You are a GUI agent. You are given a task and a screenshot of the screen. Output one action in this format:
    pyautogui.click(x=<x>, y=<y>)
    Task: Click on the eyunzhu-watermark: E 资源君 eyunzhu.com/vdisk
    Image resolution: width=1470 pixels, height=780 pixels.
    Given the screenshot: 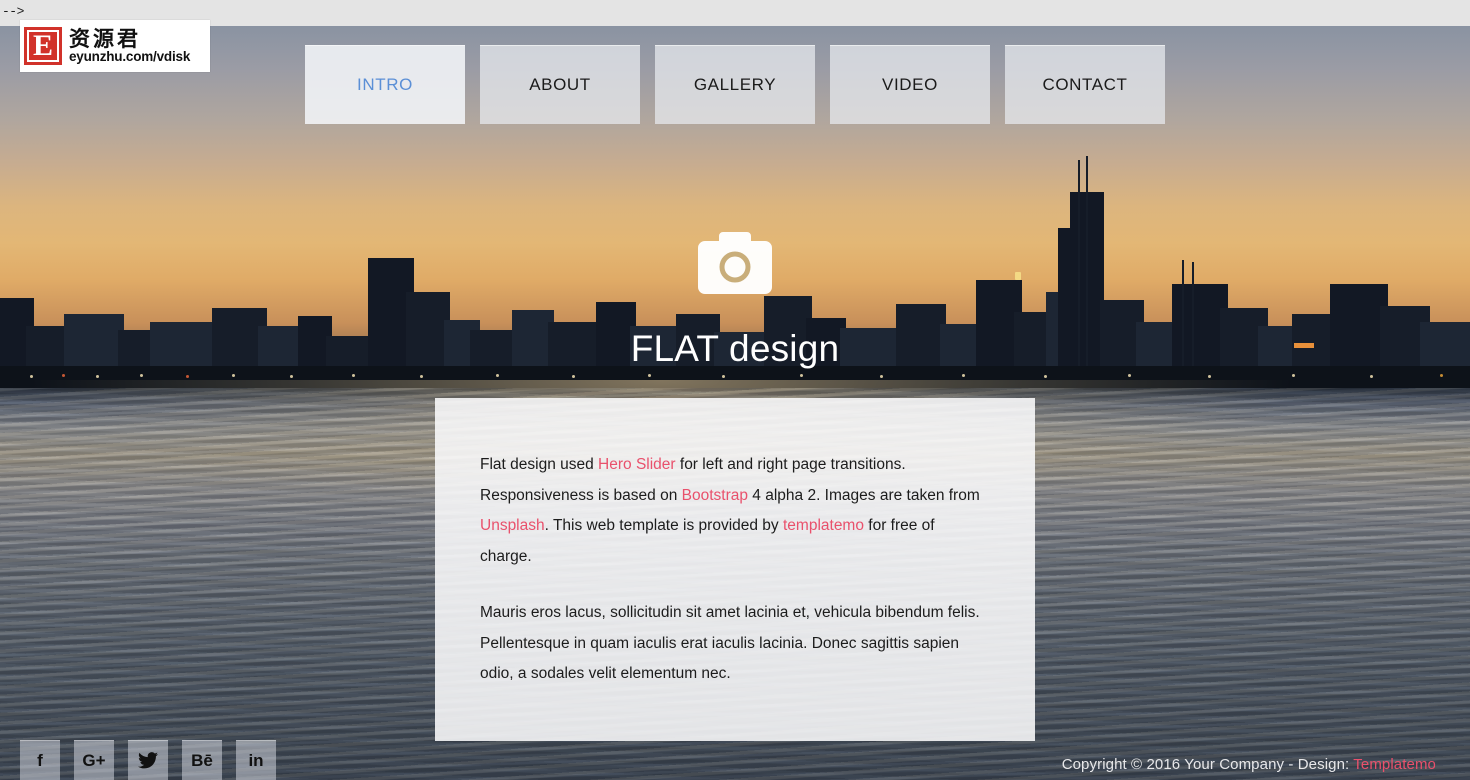 What is the action you would take?
    pyautogui.click(x=115, y=46)
    